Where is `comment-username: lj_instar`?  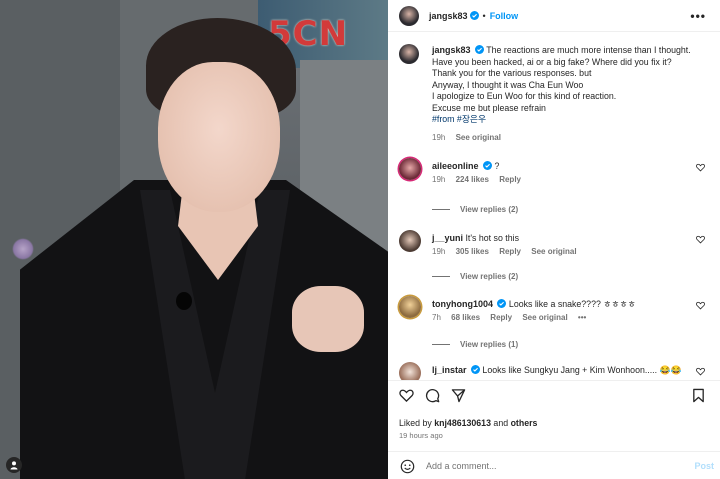 comment-username: lj_instar is located at coordinates (449, 370).